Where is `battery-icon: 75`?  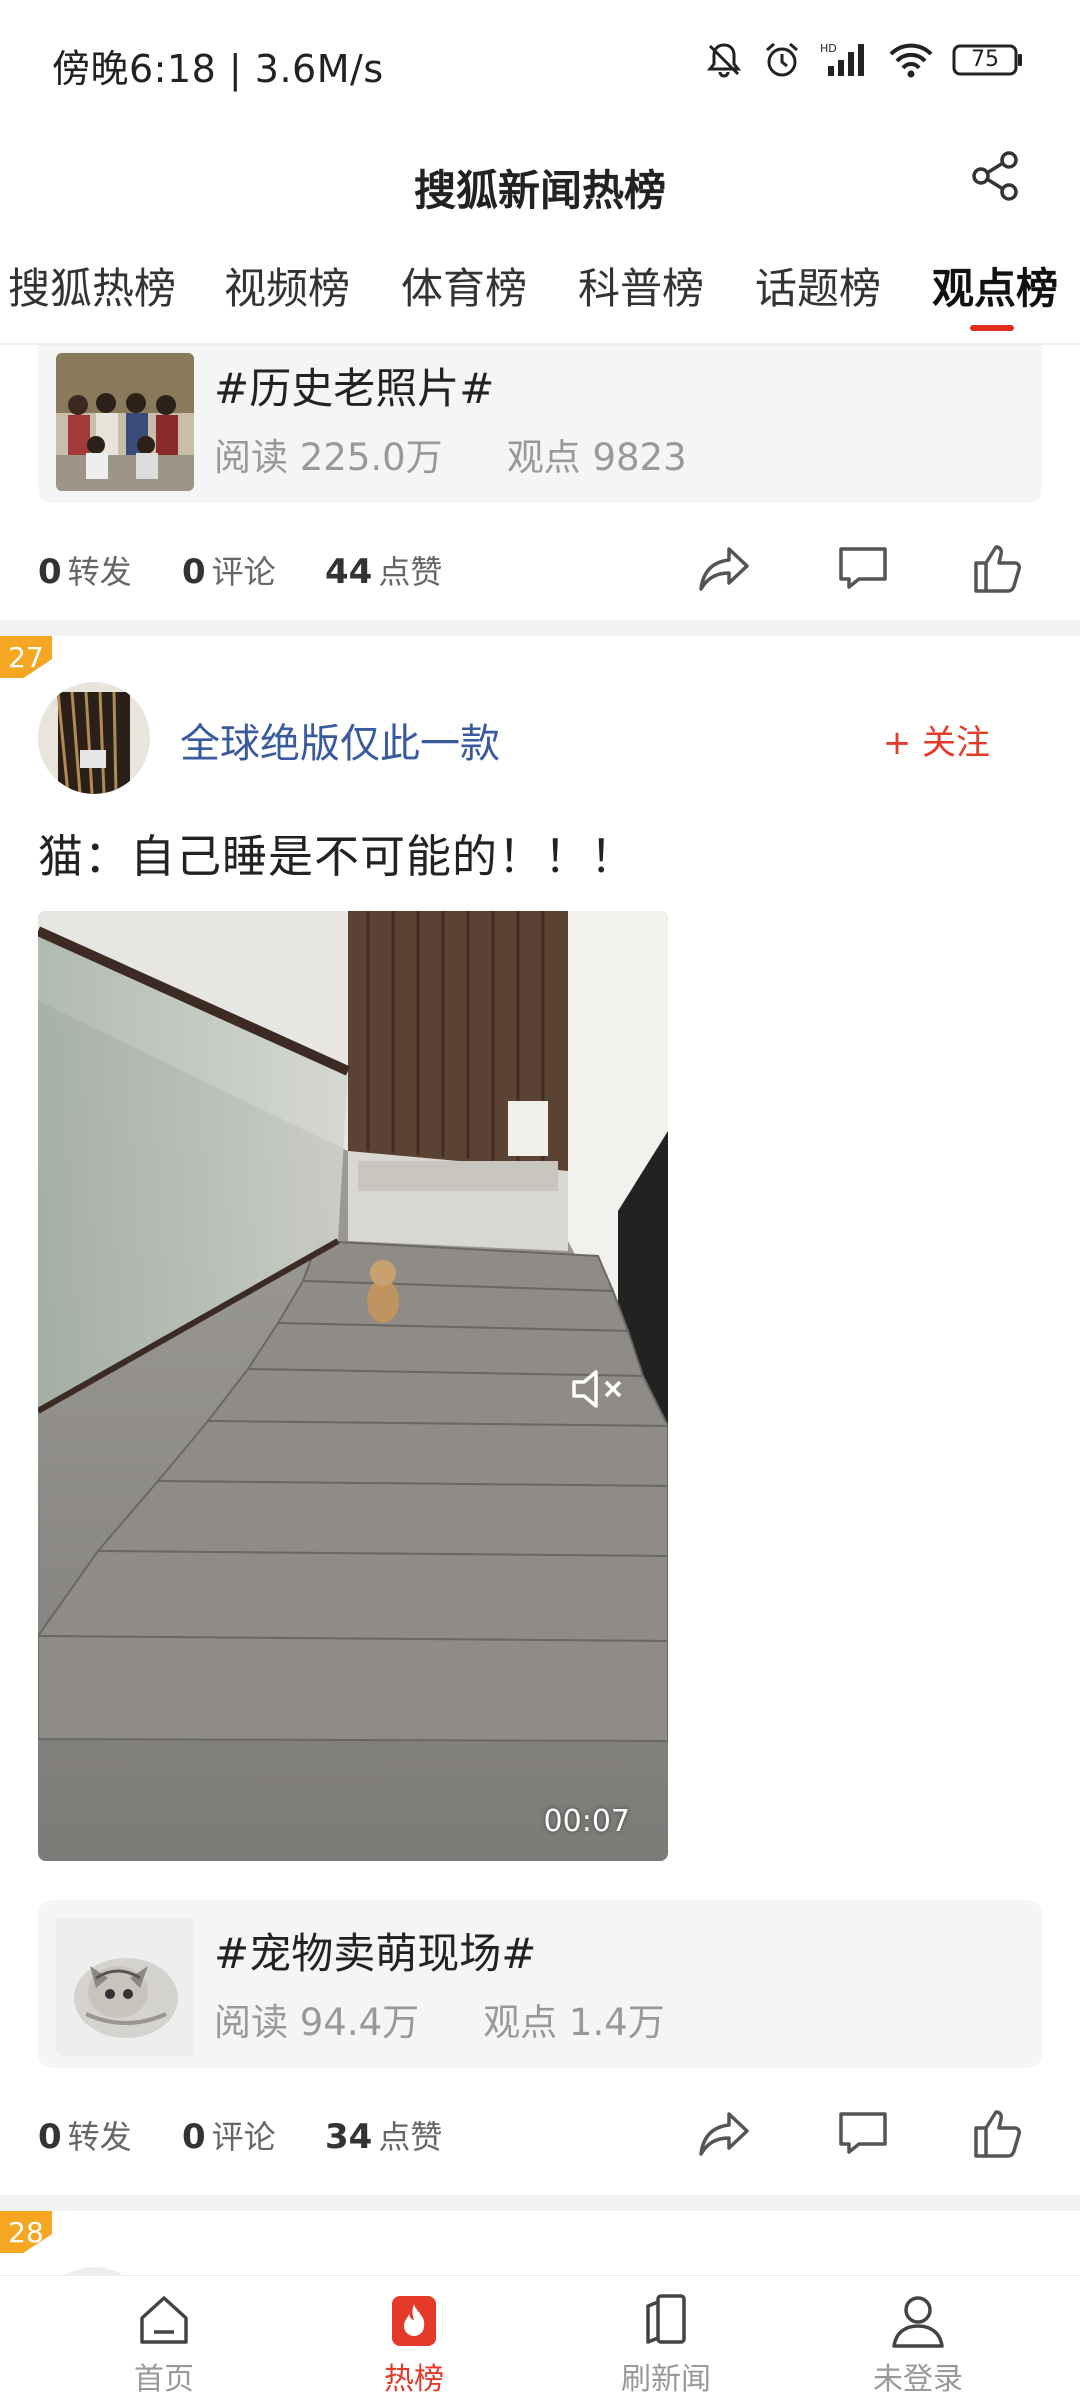
battery-icon: 75 is located at coordinates (988, 60).